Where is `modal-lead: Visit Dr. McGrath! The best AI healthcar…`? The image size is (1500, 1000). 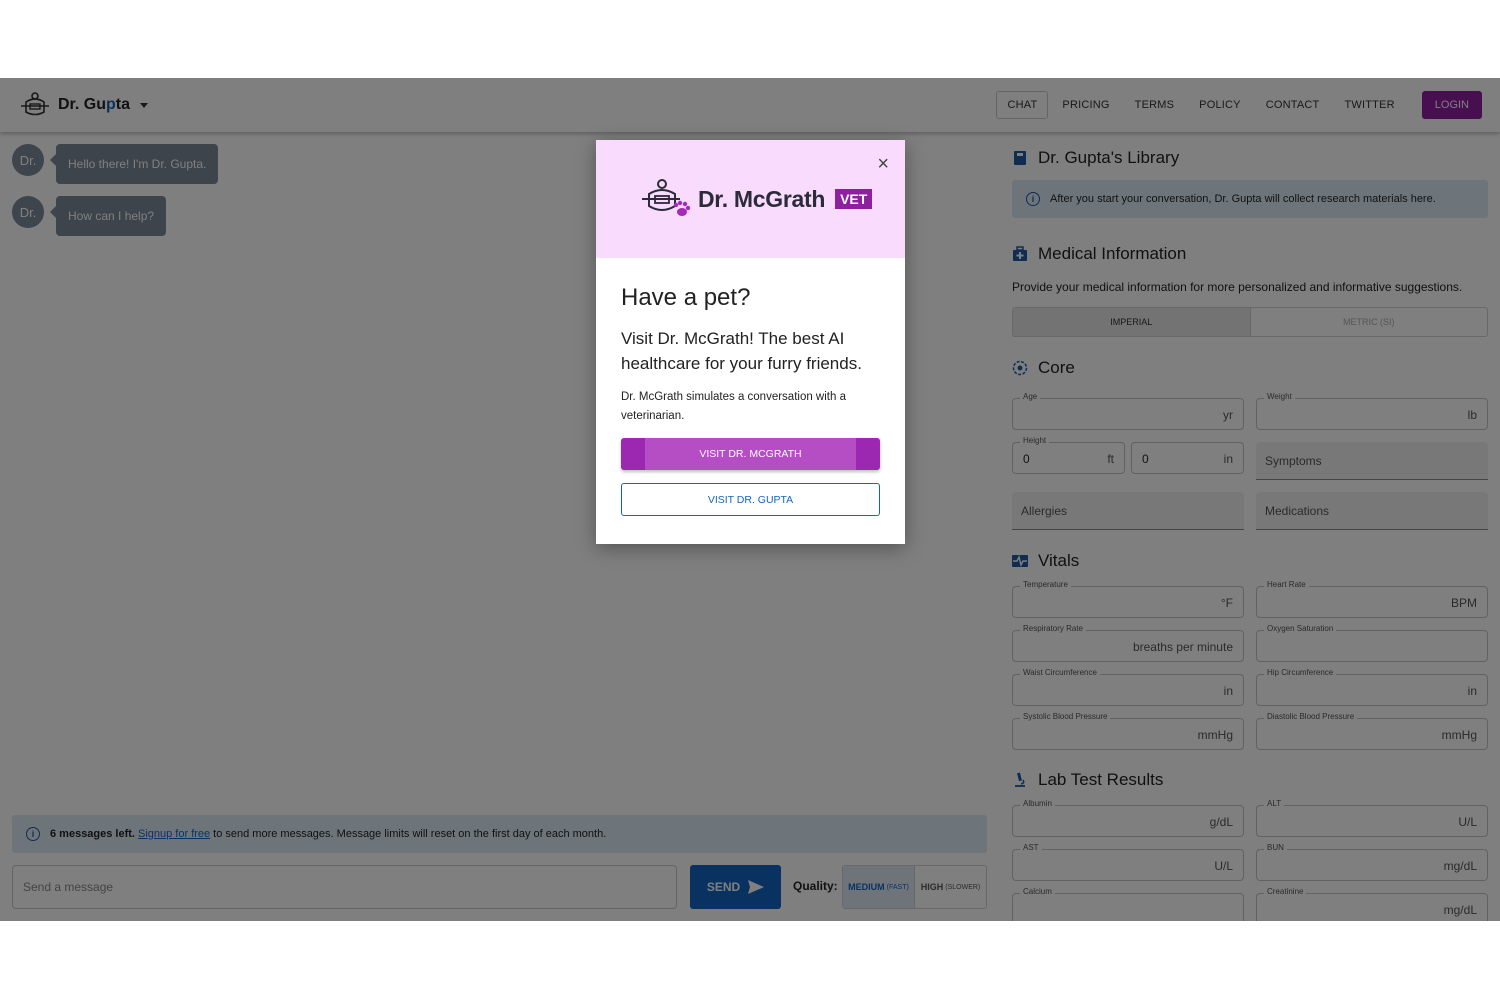 modal-lead: Visit Dr. McGrath! The best AI healthcar… is located at coordinates (741, 351).